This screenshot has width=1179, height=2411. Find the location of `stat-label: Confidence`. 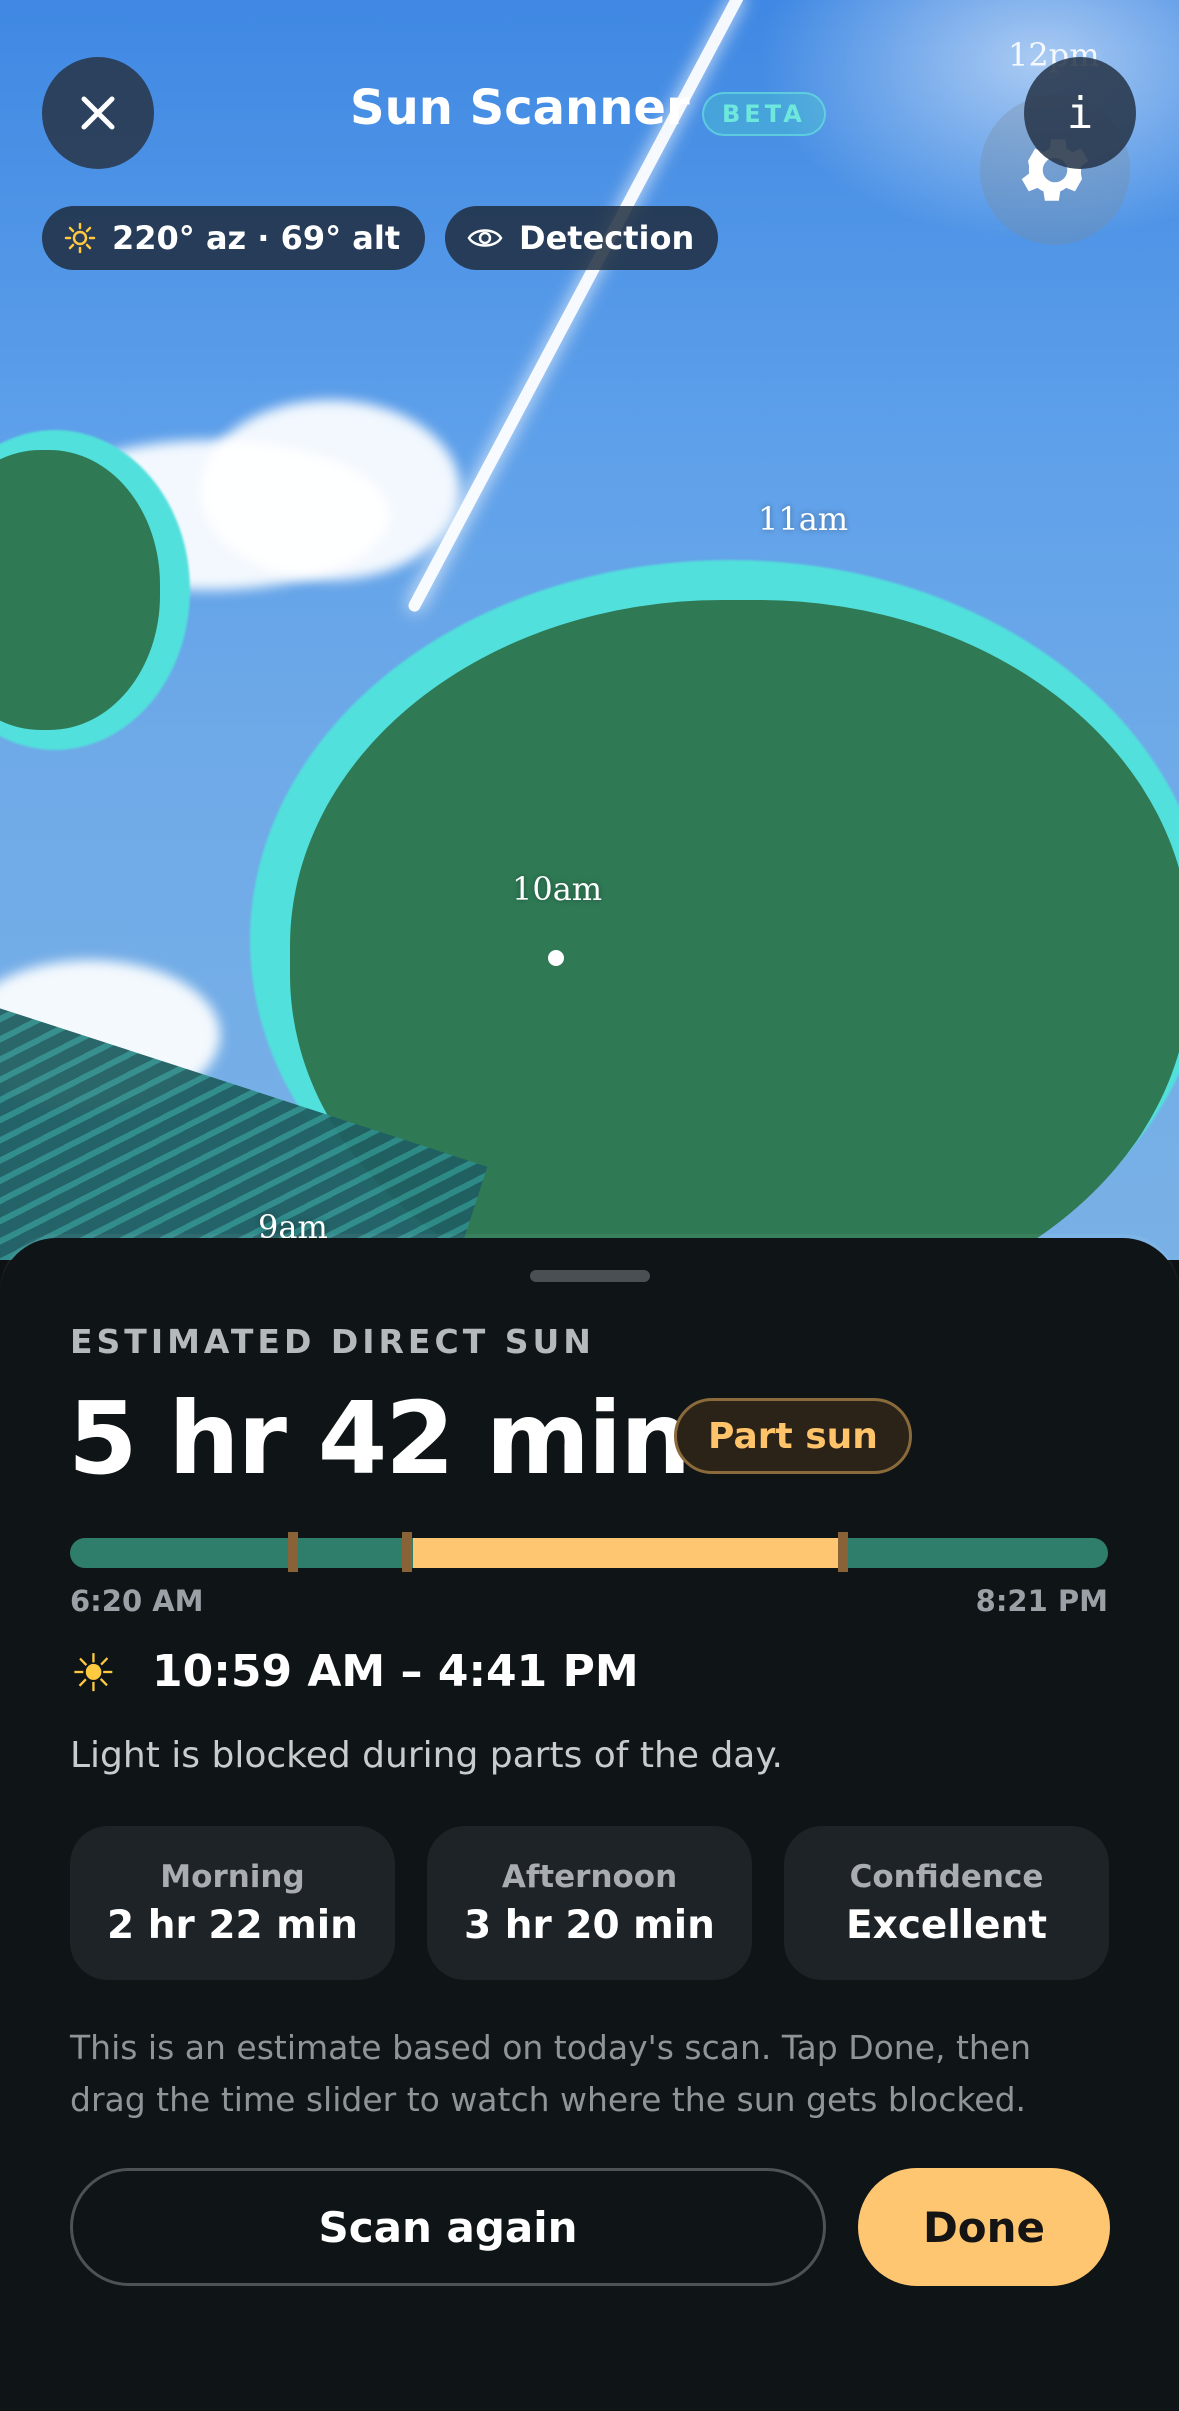

stat-label: Confidence is located at coordinates (946, 1876).